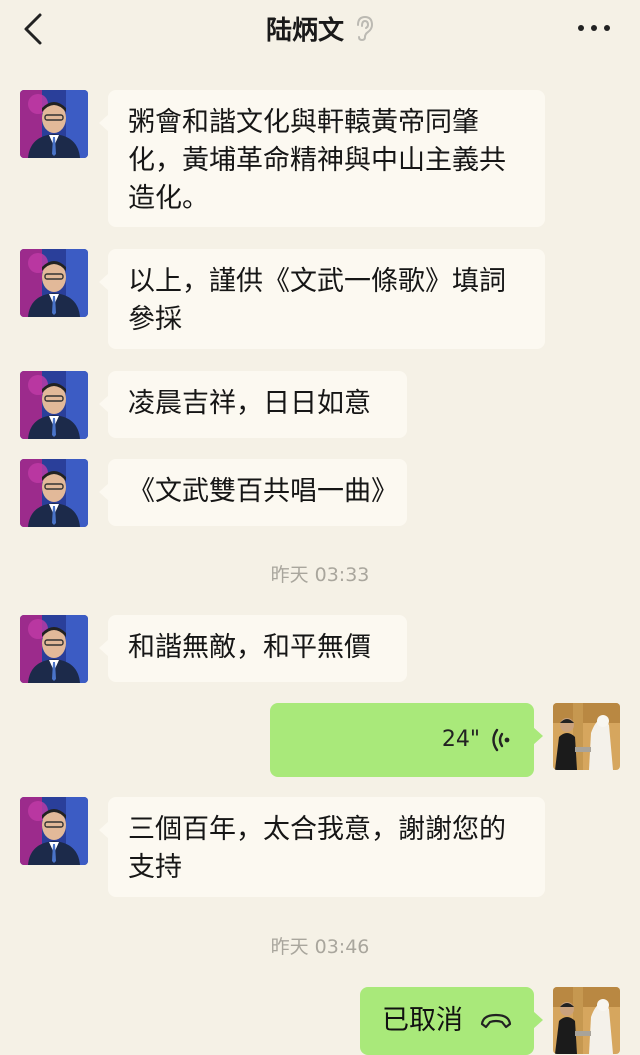 This screenshot has height=1055, width=640. What do you see at coordinates (317, 300) in the screenshot?
I see `message-text: 以上，謹供《文武一條歌》填詞參採` at bounding box center [317, 300].